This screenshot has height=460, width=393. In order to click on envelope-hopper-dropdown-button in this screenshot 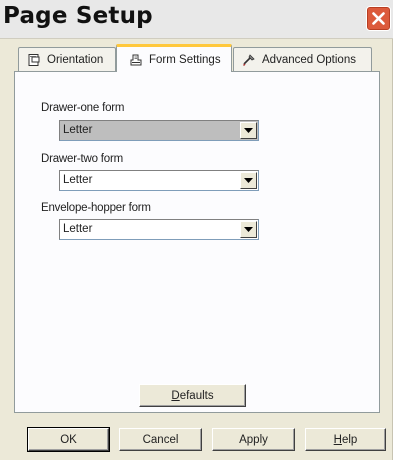, I will do `click(248, 229)`.